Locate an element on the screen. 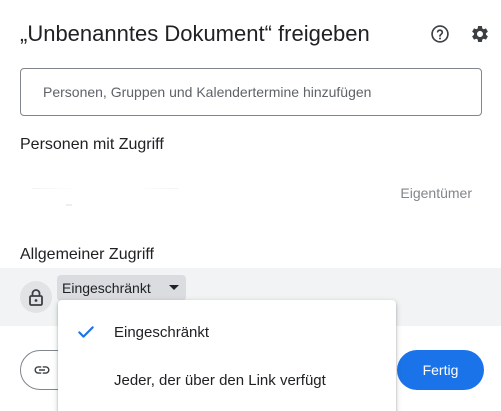 Image resolution: width=501 pixels, height=411 pixels. person-email-placeholder is located at coordinates (69, 205).